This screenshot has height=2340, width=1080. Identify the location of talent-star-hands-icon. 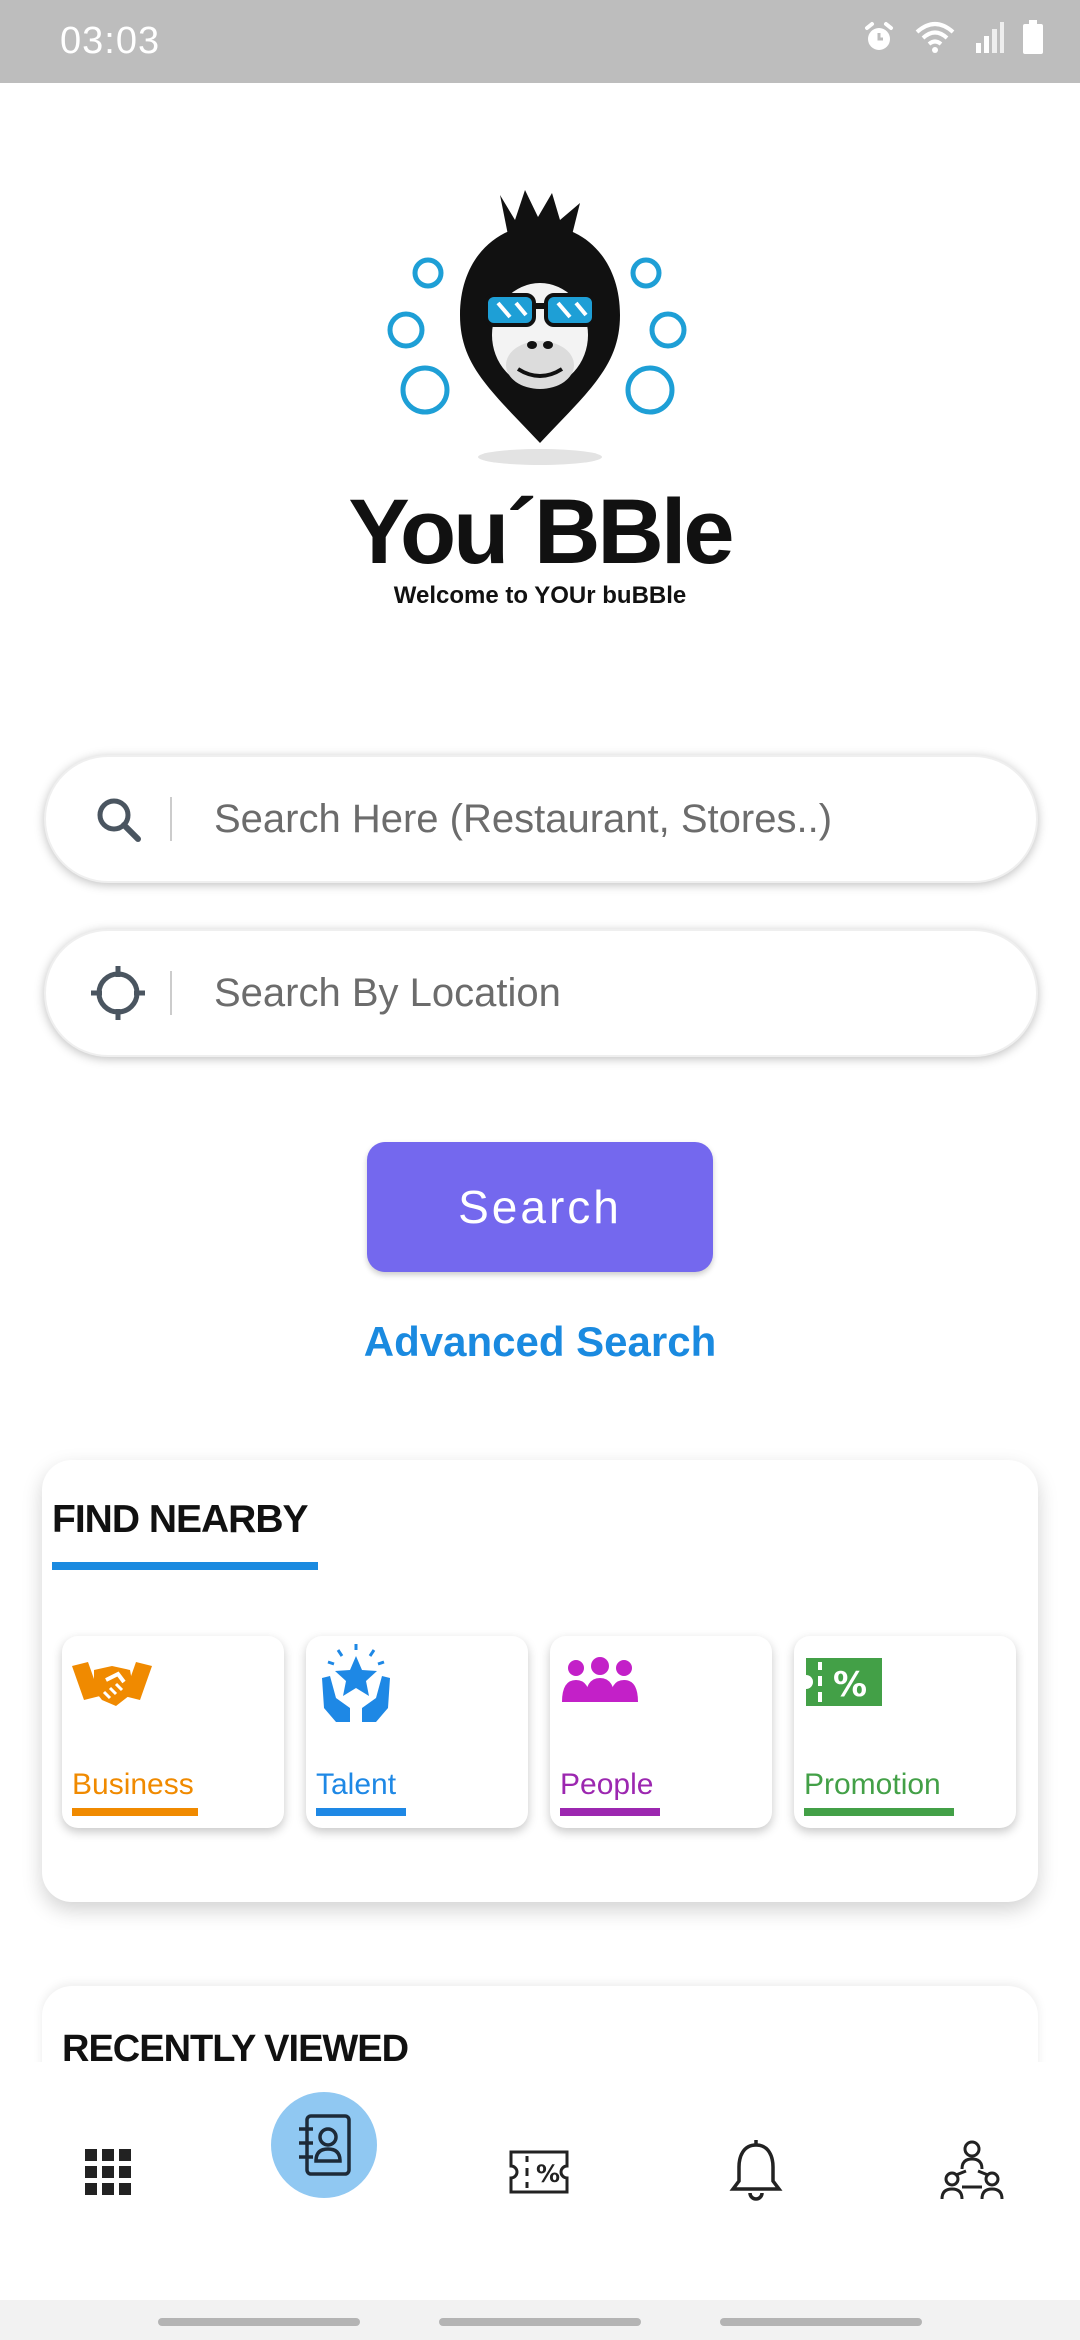
(356, 1686).